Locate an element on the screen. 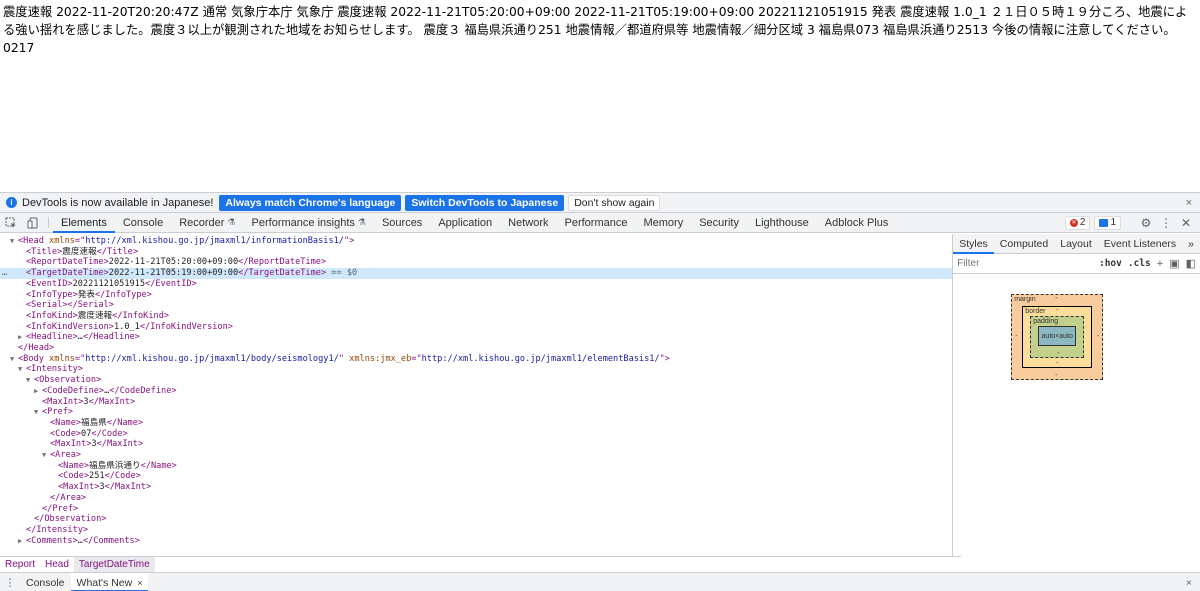 The image size is (1200, 591). dom-tree-node: <InfoKind>震度速報</InfoKind> is located at coordinates (476, 316).